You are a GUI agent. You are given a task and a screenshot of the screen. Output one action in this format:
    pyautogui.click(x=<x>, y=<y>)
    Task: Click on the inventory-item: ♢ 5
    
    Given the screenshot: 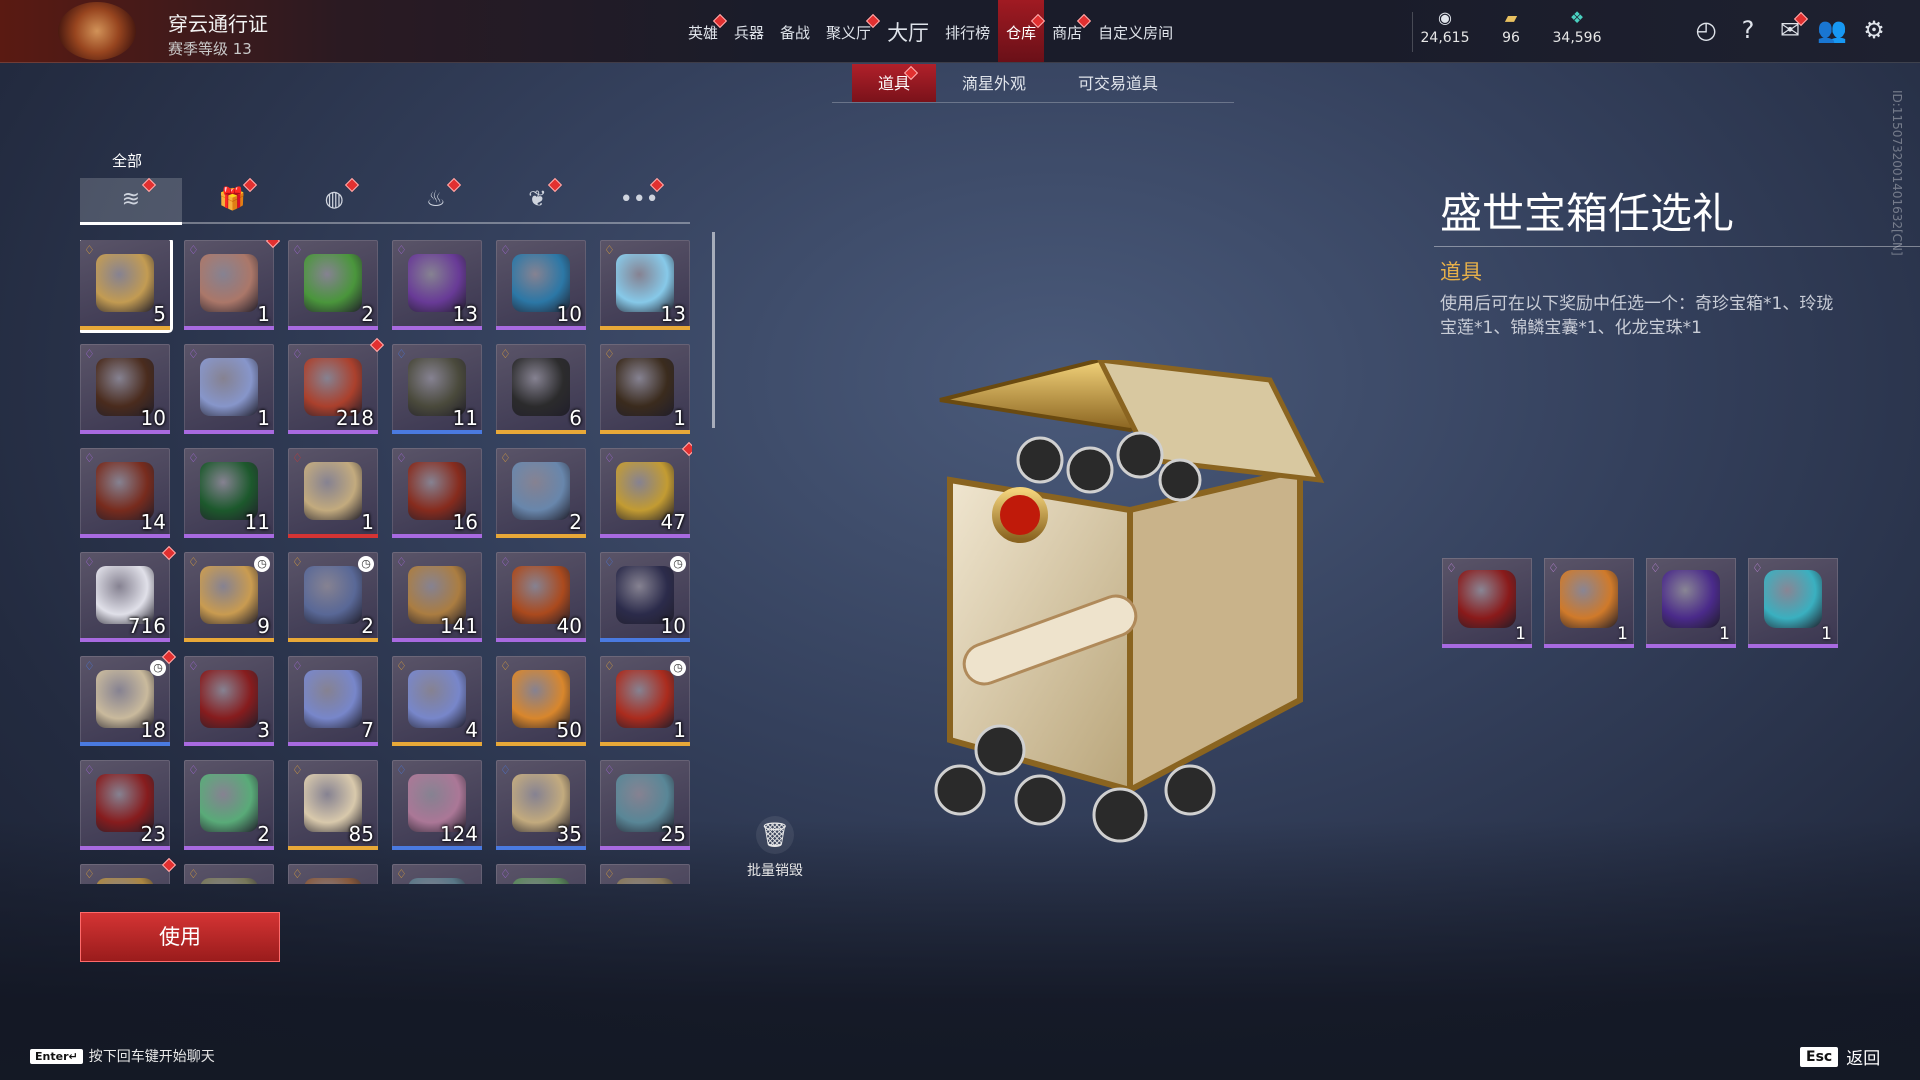 What is the action you would take?
    pyautogui.click(x=125, y=285)
    